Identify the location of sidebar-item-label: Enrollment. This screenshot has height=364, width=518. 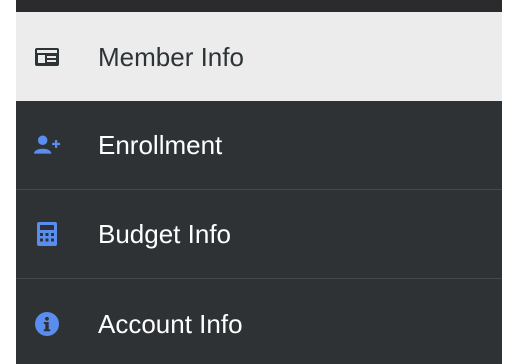
(160, 145).